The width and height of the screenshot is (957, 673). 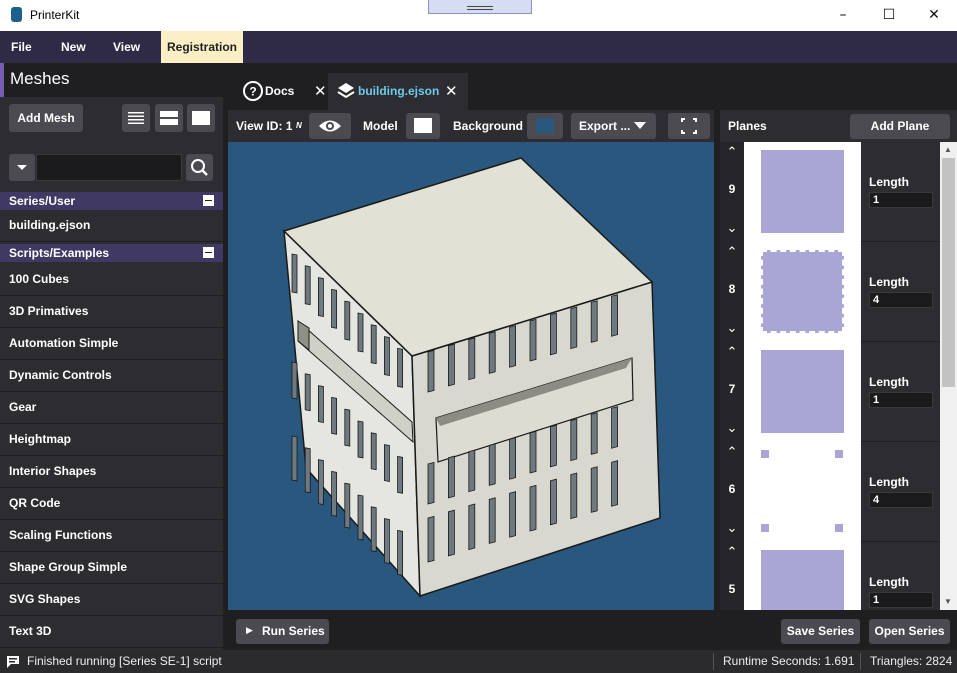 What do you see at coordinates (111, 440) in the screenshot?
I see `list-item: Heightmap` at bounding box center [111, 440].